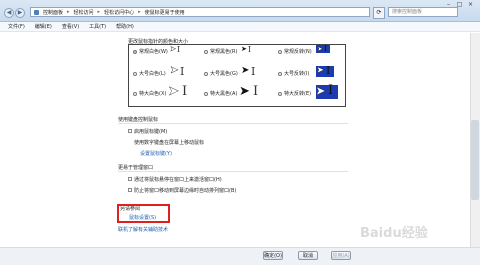 This screenshot has height=265, width=480. I want to click on highlight-box, so click(143, 213).